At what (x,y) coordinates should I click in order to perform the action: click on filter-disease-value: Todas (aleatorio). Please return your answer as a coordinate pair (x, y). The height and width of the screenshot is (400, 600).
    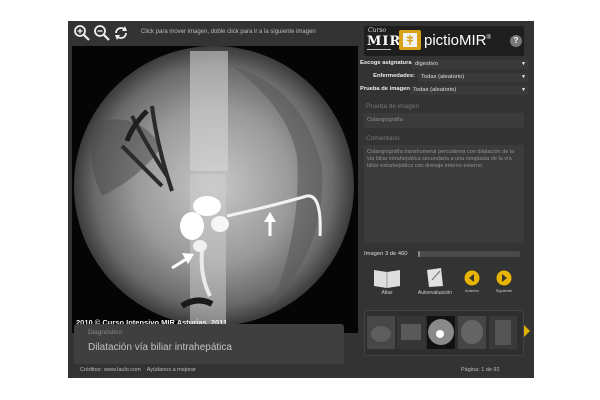
    Looking at the image, I should click on (443, 77).